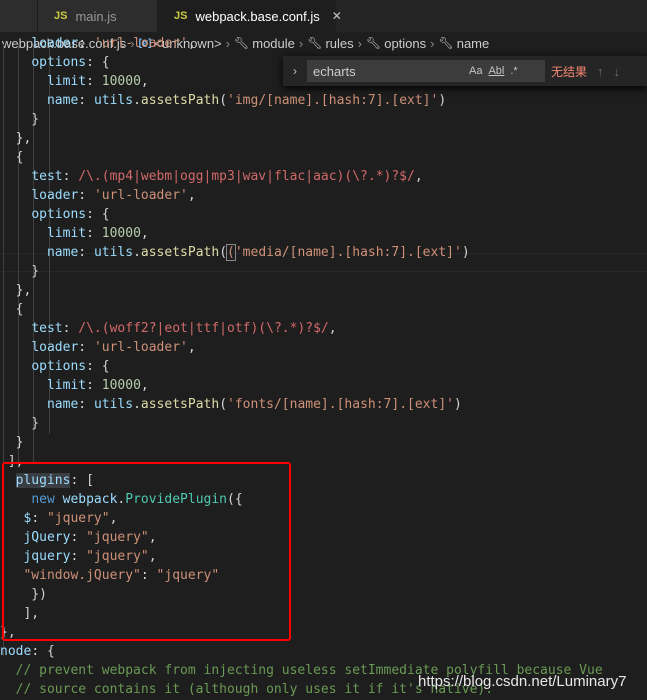  I want to click on code-line: test: /\.(woff2?|eot|ttf|otf)(\?.*)?$/,, so click(184, 328).